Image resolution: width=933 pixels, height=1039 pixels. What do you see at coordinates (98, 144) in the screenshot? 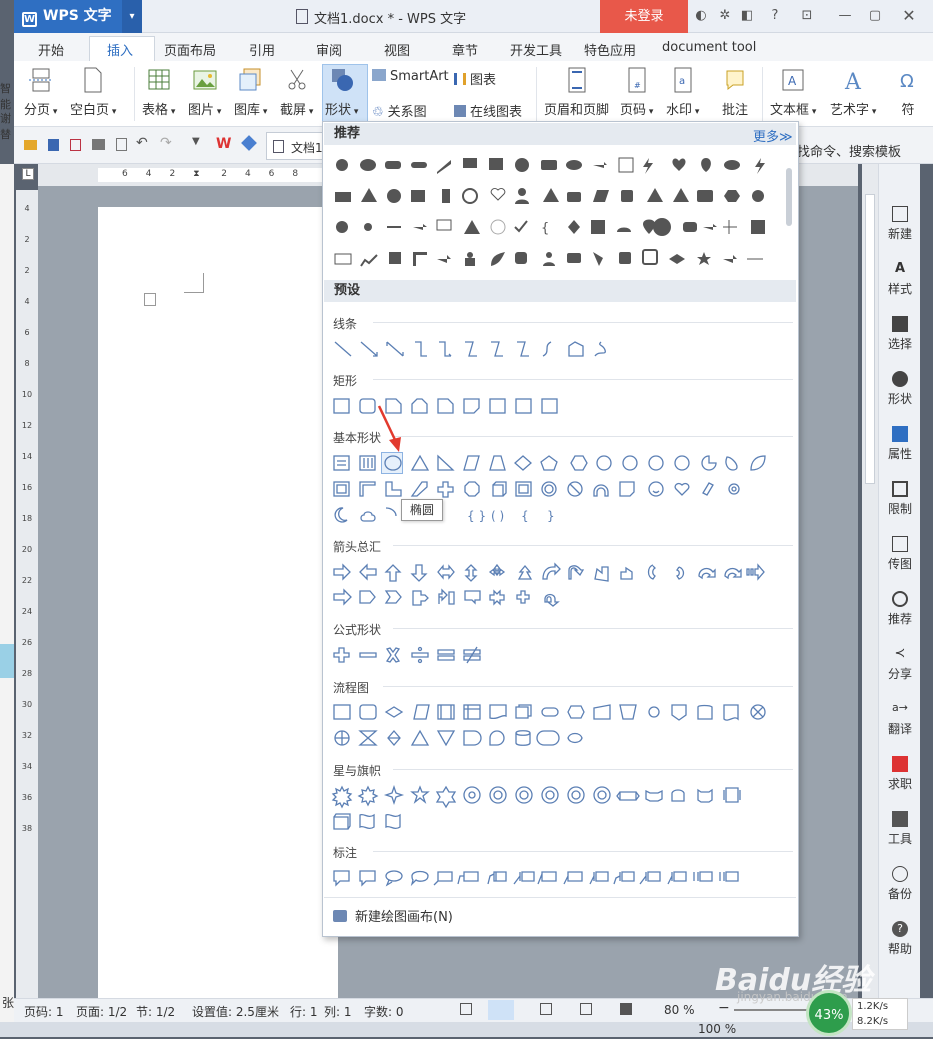
I see `print-icon` at bounding box center [98, 144].